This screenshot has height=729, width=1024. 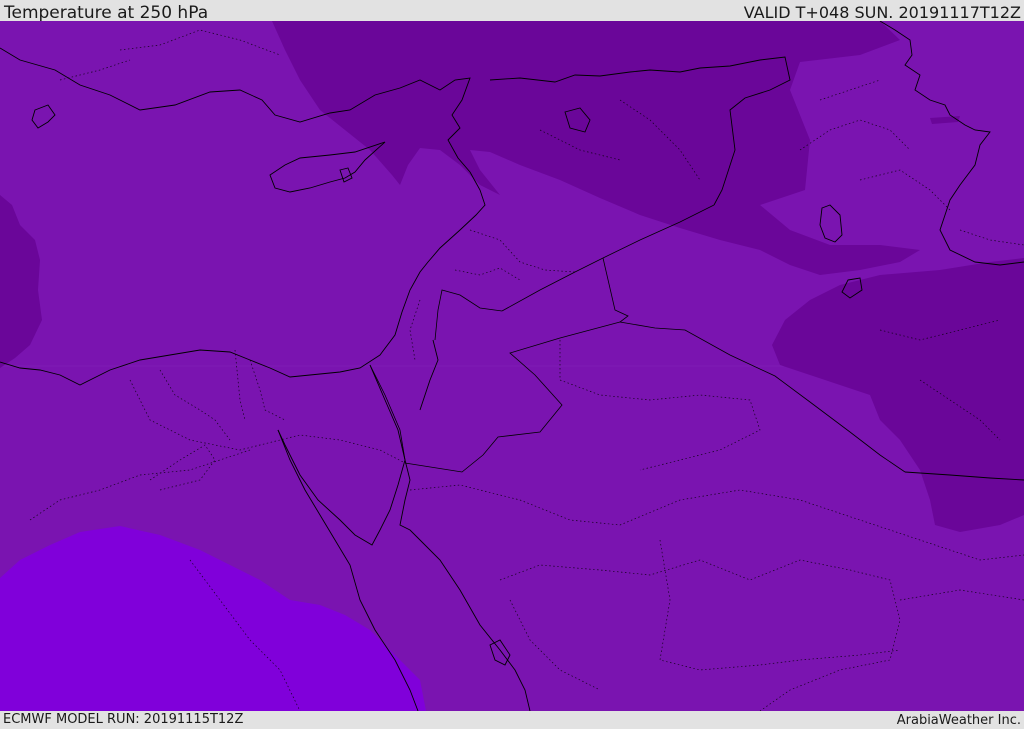 I want to click on map-title: Temperature at 250 hPa, so click(x=106, y=13).